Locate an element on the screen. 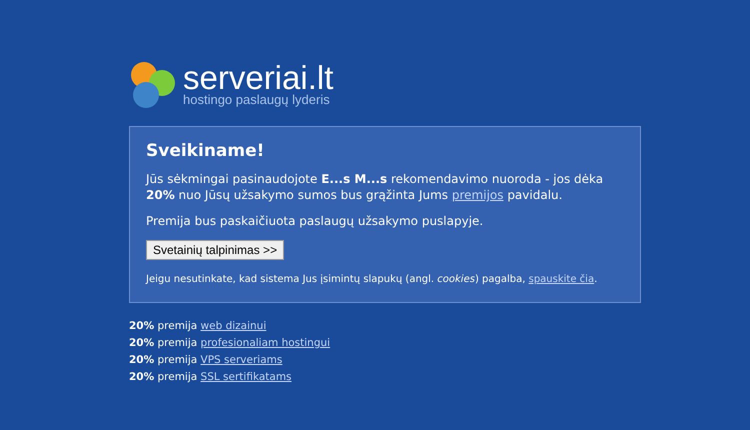 This screenshot has height=430, width=750. hosting-button: Svetainių talpinimas >> is located at coordinates (215, 250).